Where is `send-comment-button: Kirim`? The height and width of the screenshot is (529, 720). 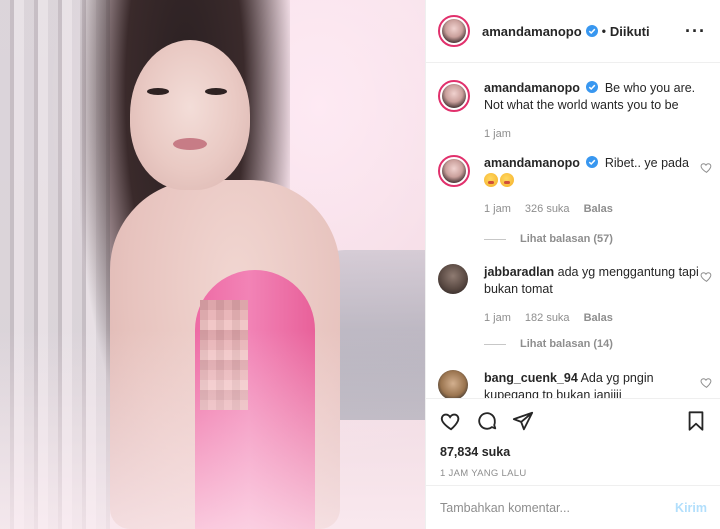 send-comment-button: Kirim is located at coordinates (691, 508).